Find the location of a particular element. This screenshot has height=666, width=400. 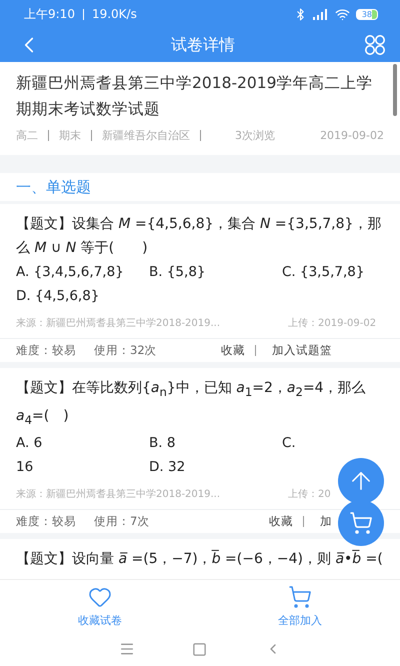

home-icon is located at coordinates (200, 649).